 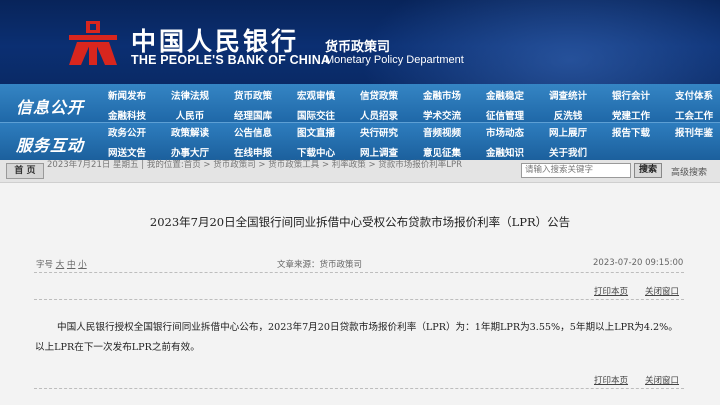 What do you see at coordinates (127, 132) in the screenshot?
I see `nav-item: 政务公开` at bounding box center [127, 132].